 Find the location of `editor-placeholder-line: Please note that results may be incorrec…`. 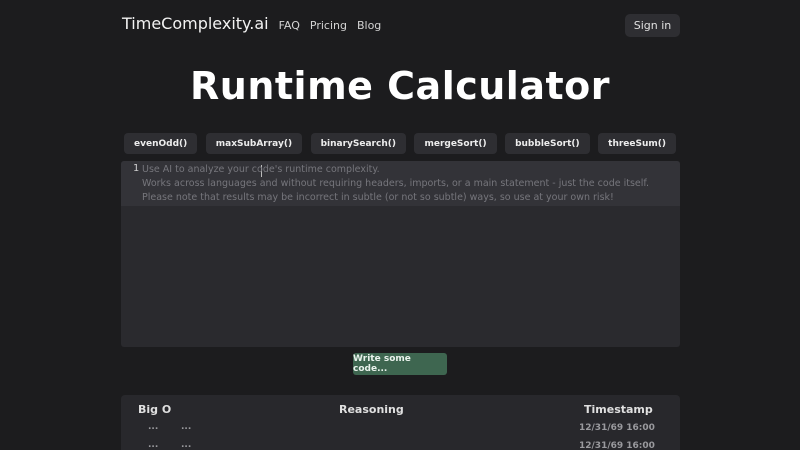

editor-placeholder-line: Please note that results may be incorrec… is located at coordinates (378, 197).